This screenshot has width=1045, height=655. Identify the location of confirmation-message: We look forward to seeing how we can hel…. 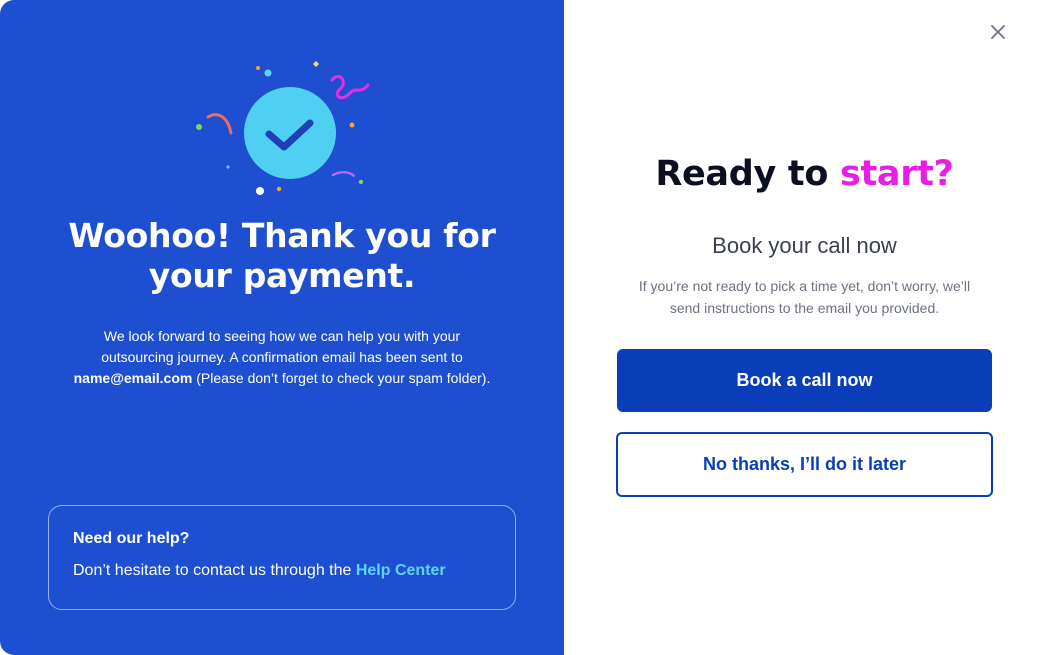
(282, 357).